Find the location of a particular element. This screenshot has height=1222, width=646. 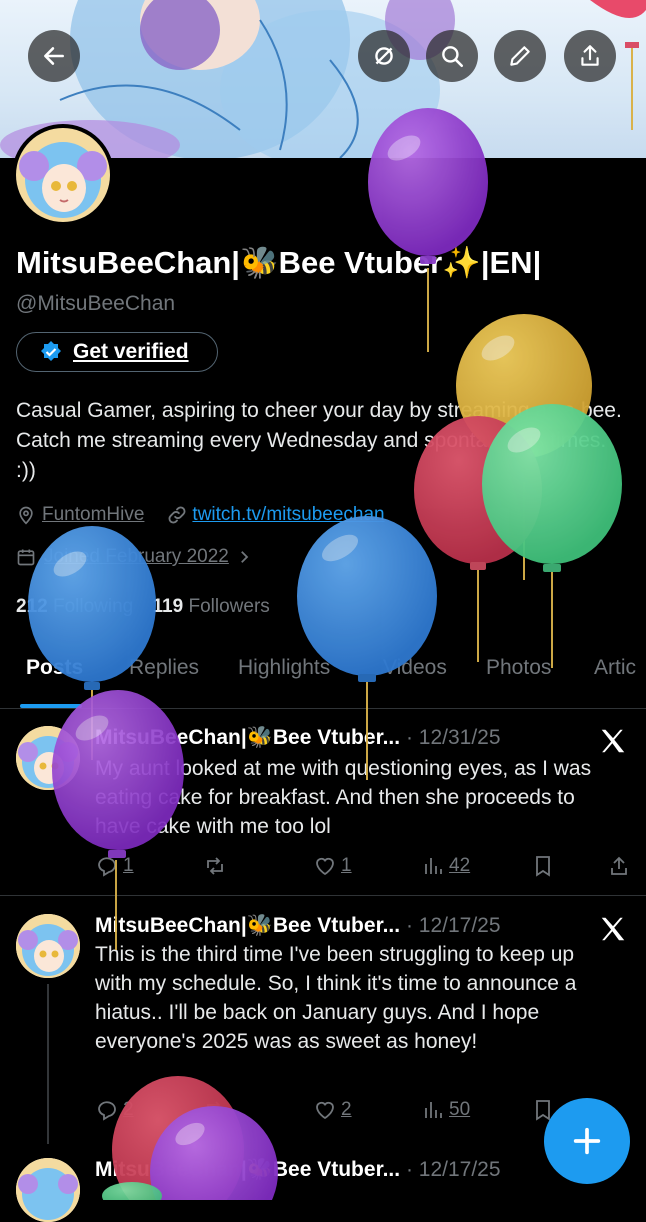

post-actions: 2 2 50 is located at coordinates (360, 1113).